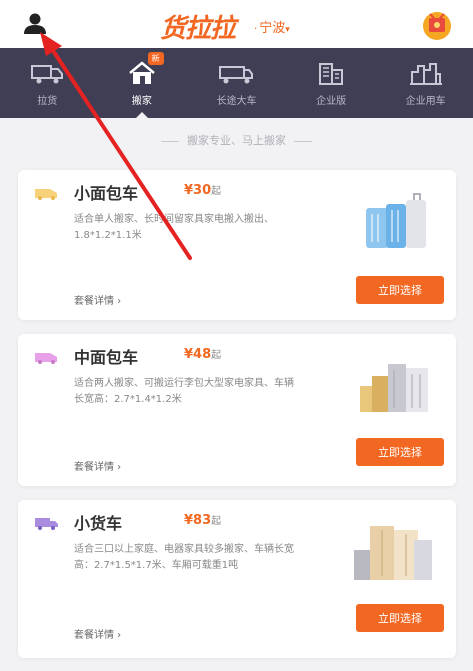  I want to click on price-value: ¥48, so click(198, 354).